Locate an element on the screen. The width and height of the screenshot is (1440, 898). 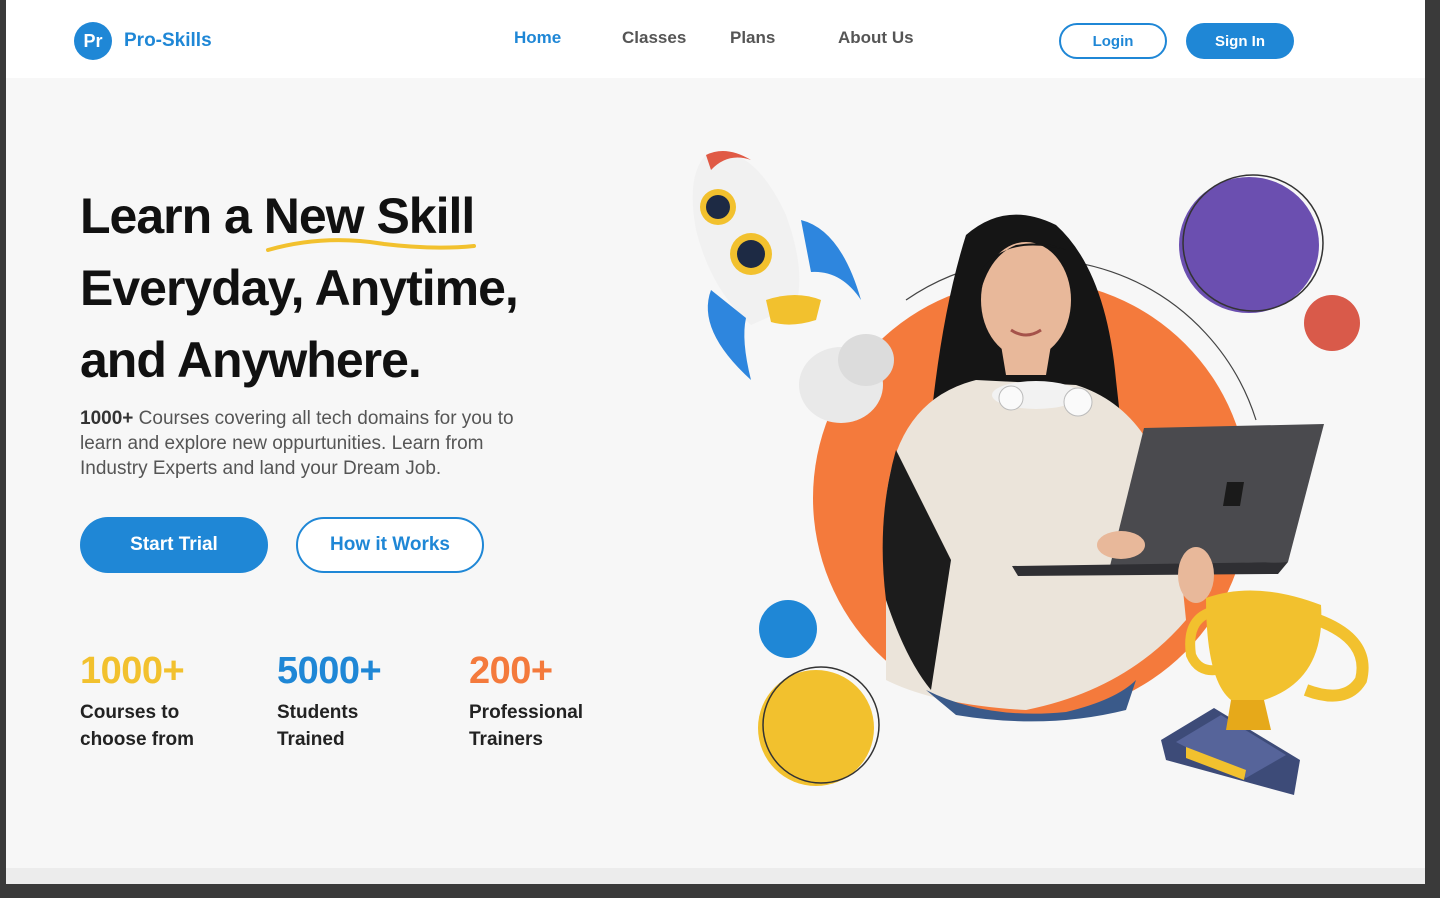
laptop-icon is located at coordinates (1168, 513).